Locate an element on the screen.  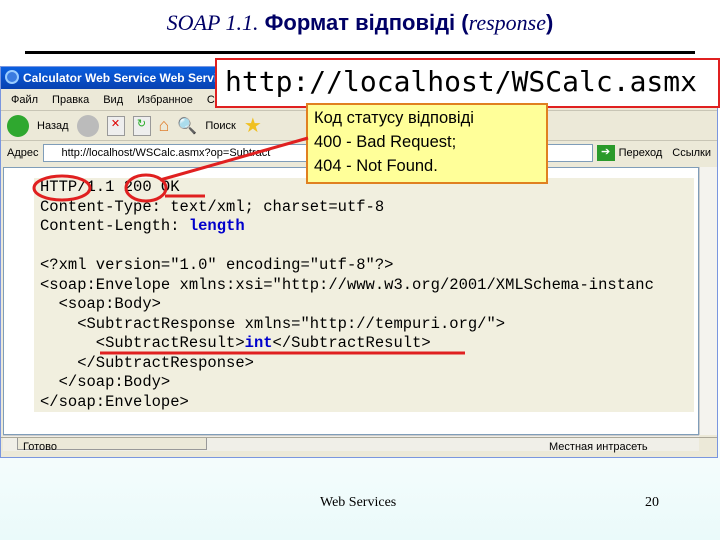
http-circle is located at coordinates (62, 188).